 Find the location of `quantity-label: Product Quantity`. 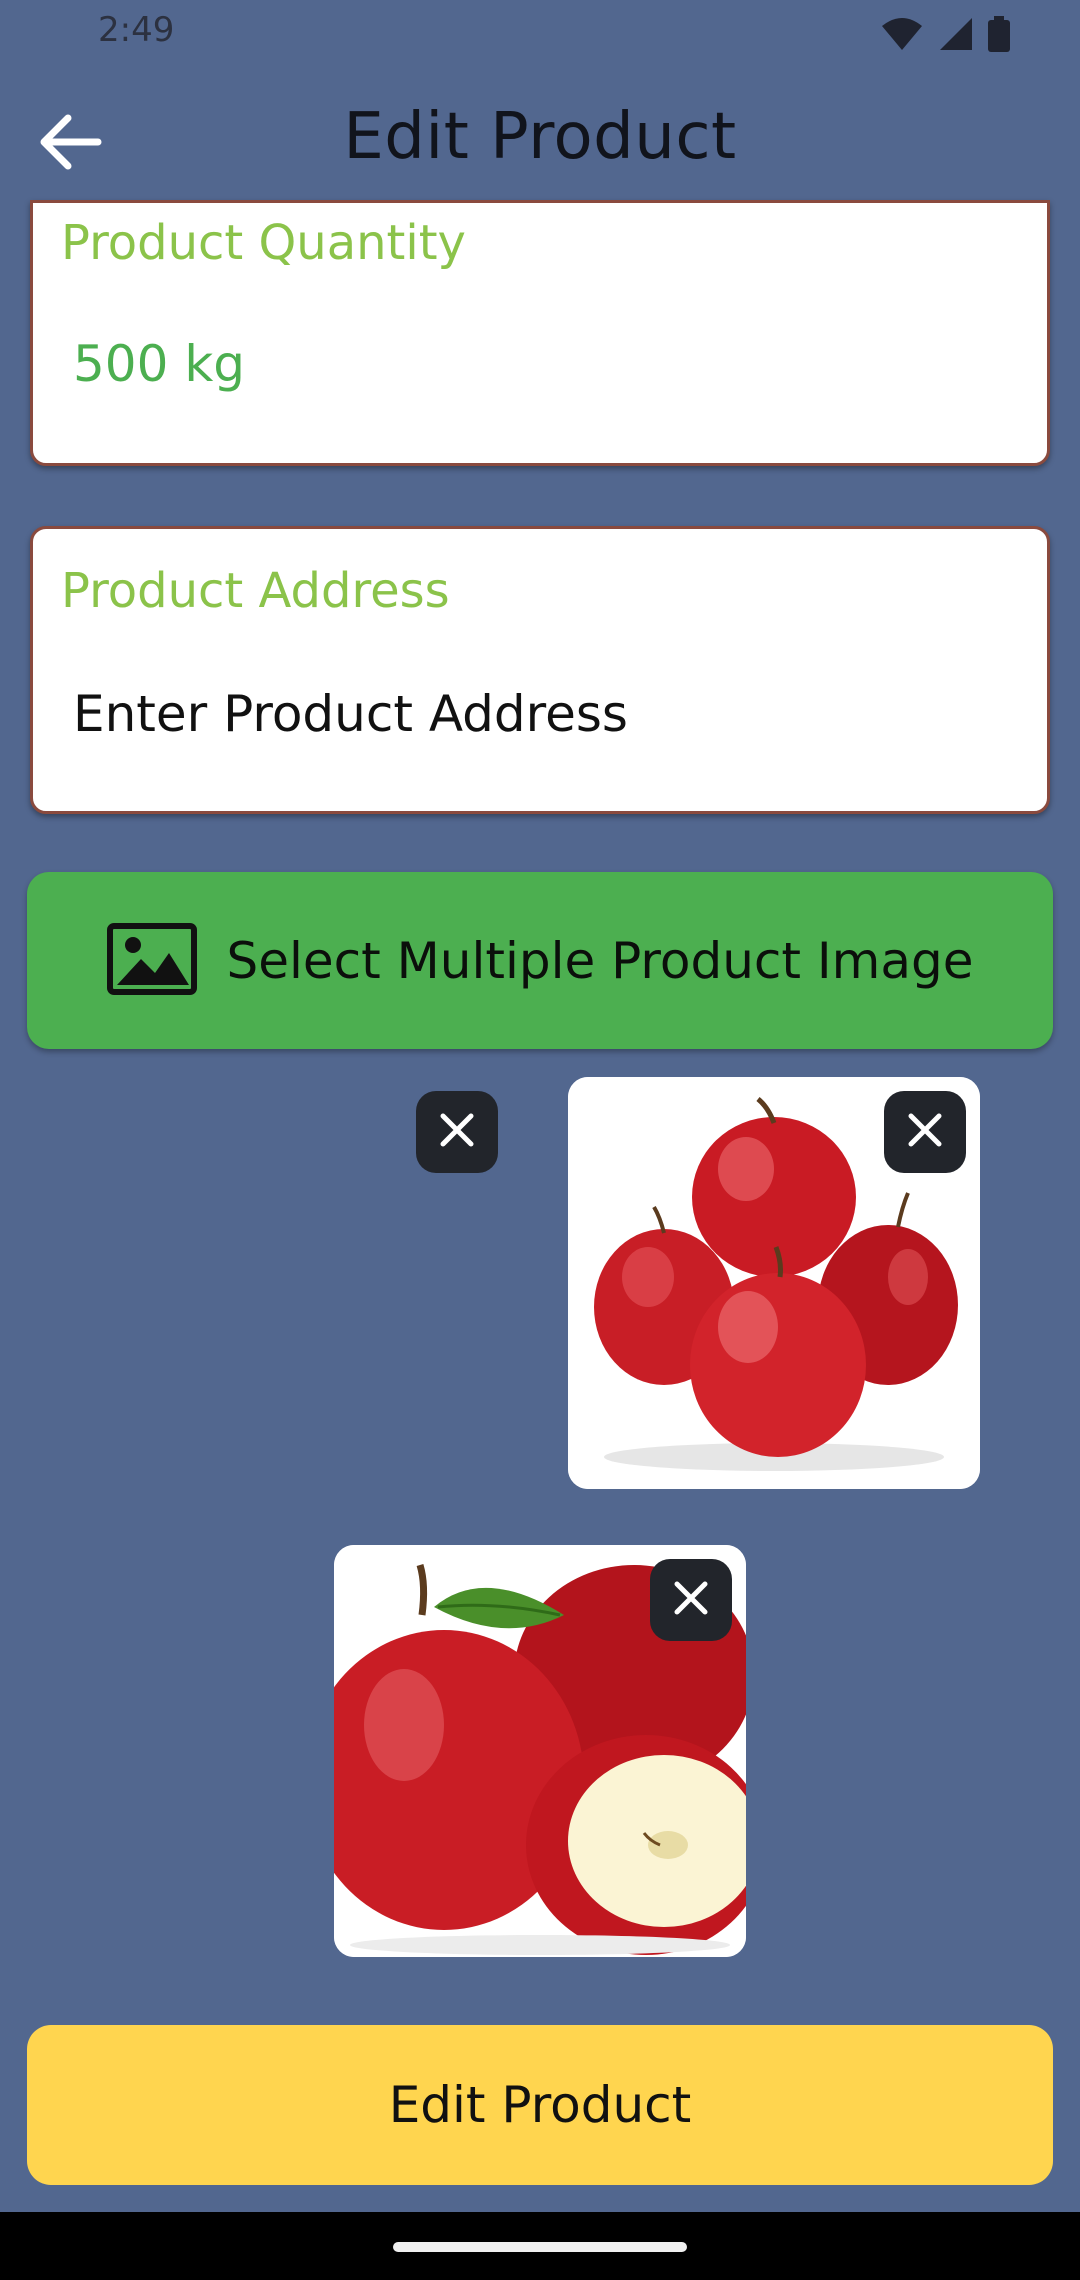

quantity-label: Product Quantity is located at coordinates (263, 243).